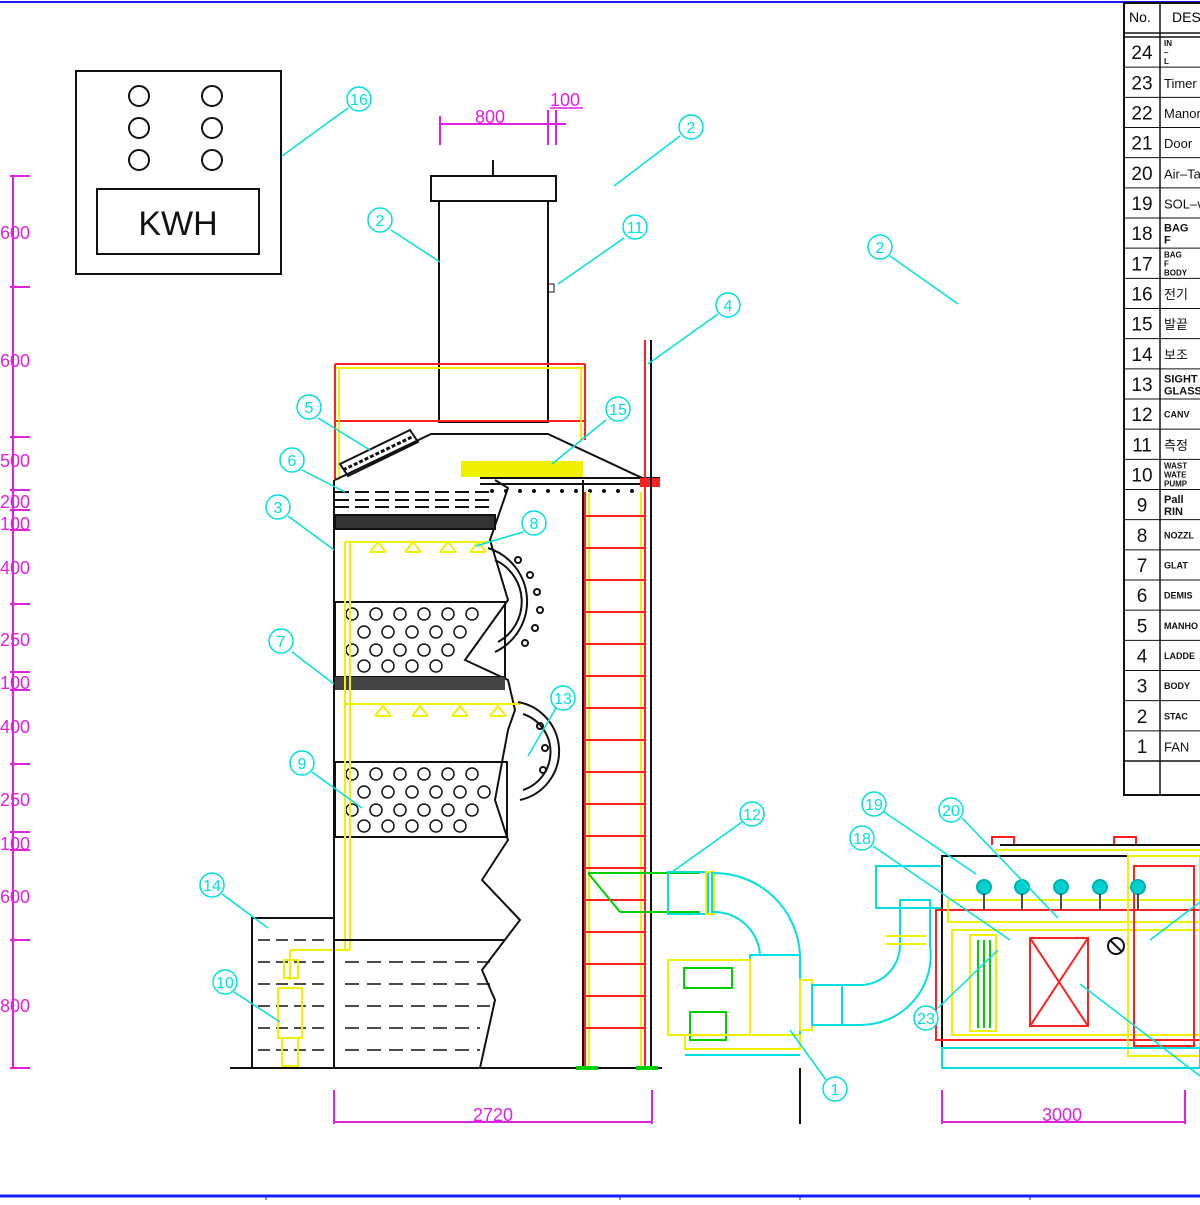  Describe the element at coordinates (1142, 506) in the screenshot. I see `table-row-number: 9` at that location.